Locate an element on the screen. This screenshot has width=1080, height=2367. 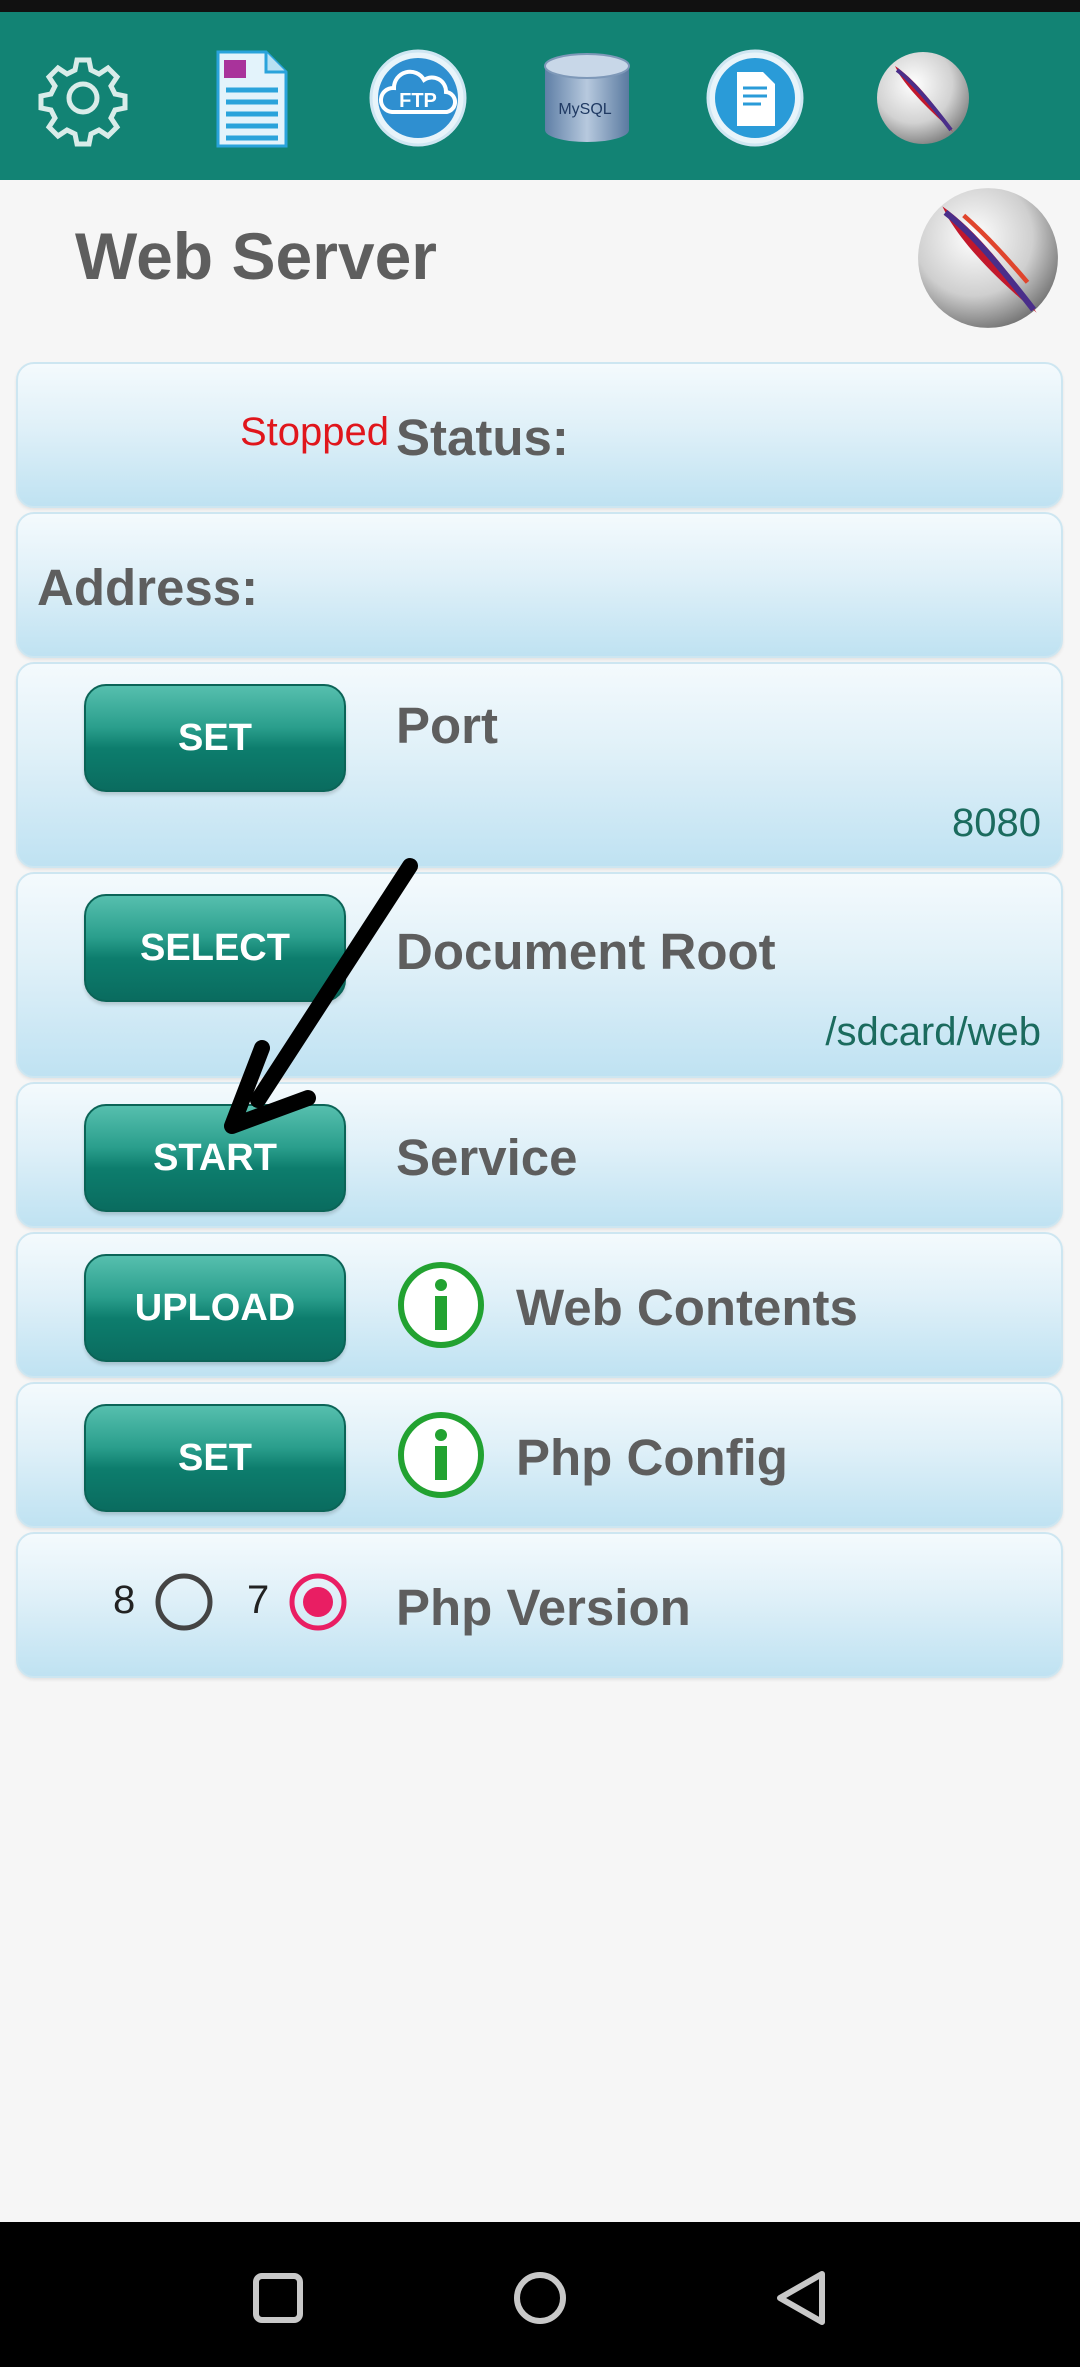
php-config-label: Php Config is located at coordinates (652, 1457).